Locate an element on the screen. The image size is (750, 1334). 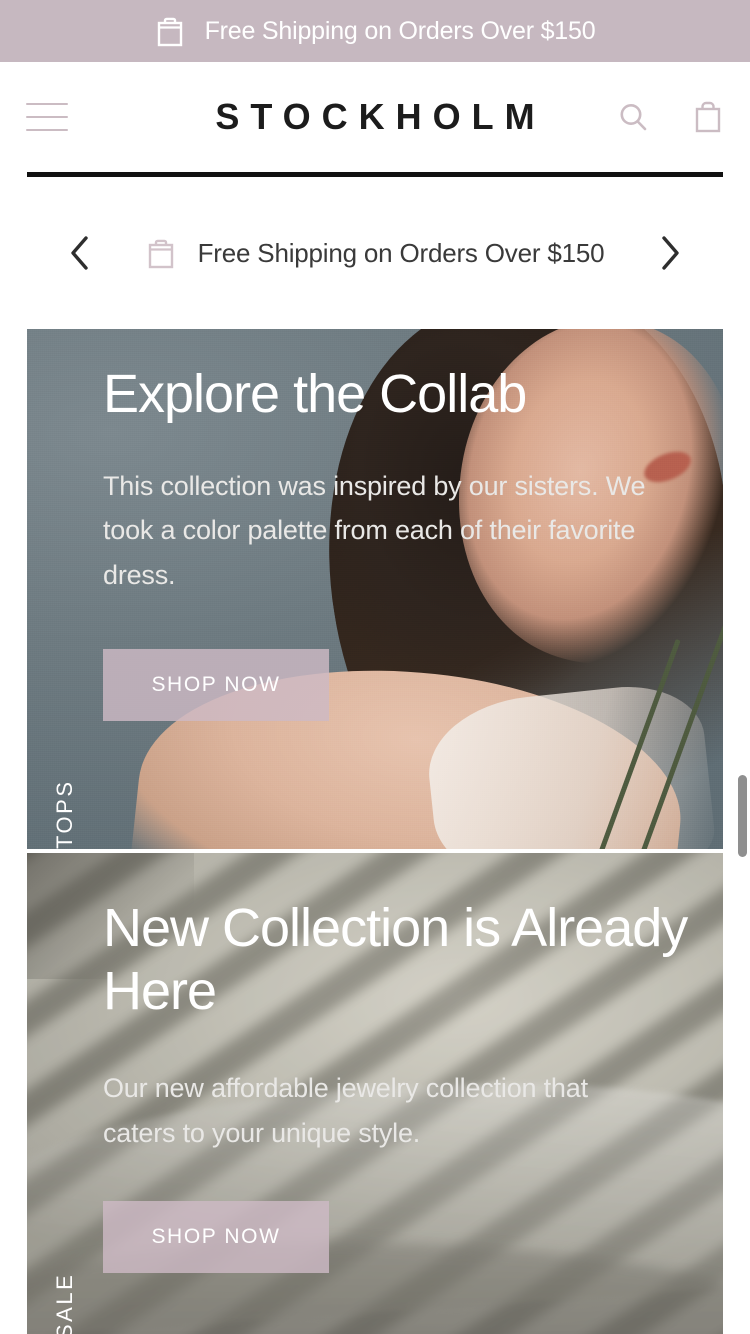
announcement-bar: Free Shipping on Orders Over $150 is located at coordinates (375, 31).